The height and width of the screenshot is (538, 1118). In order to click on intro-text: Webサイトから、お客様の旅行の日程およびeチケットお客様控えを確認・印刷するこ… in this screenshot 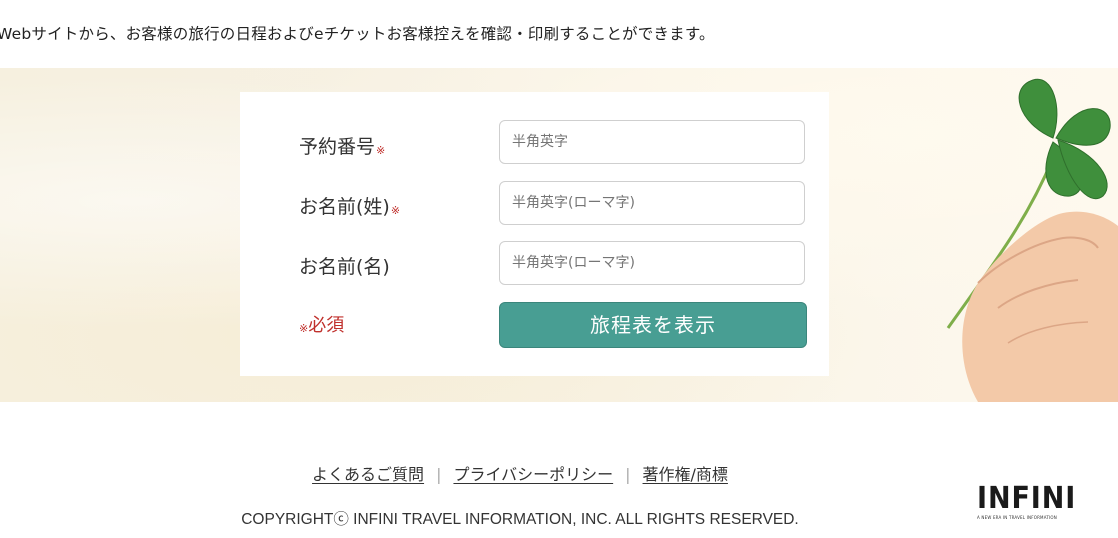, I will do `click(357, 34)`.